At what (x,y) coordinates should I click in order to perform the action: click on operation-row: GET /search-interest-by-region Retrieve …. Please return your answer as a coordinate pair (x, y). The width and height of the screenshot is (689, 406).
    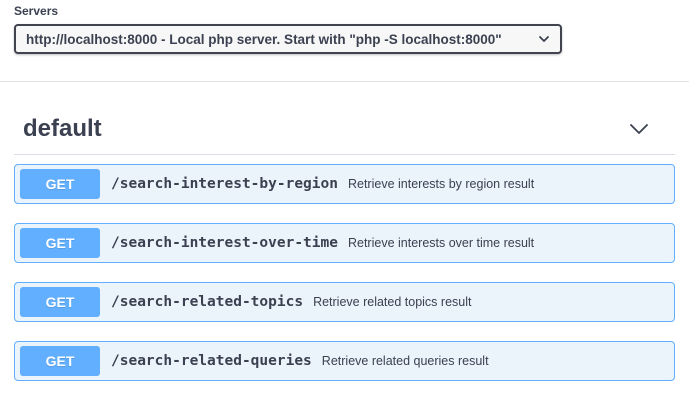
    Looking at the image, I should click on (344, 184).